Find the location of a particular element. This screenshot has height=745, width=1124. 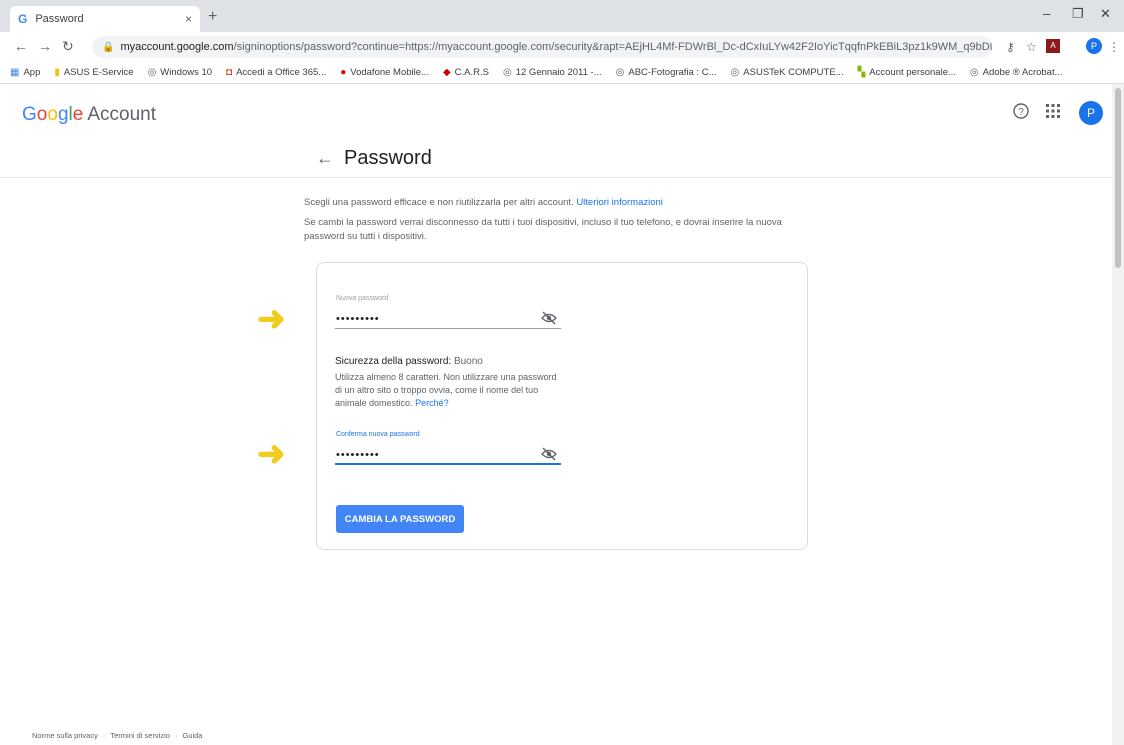

bookmark-item: ◆ C.A.R.S is located at coordinates (466, 72).